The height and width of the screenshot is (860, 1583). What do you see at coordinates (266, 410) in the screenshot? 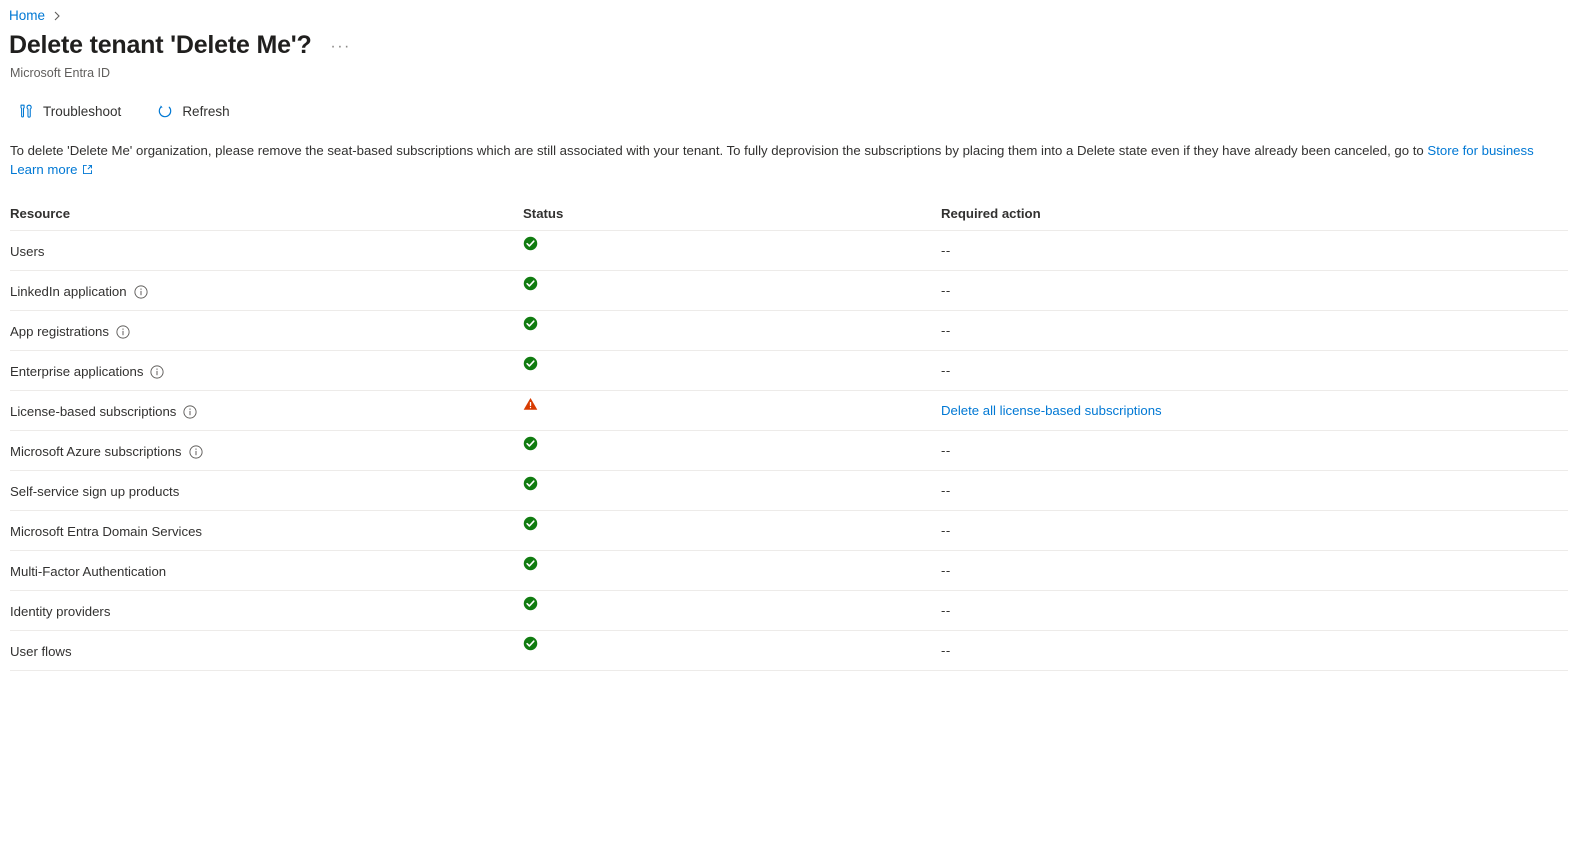
I see `resource-cell: License-based subscriptions` at bounding box center [266, 410].